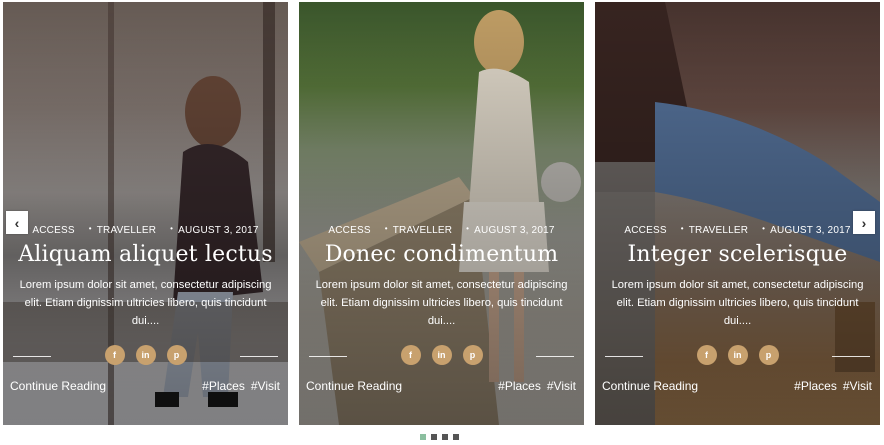 Image resolution: width=884 pixels, height=445 pixels. What do you see at coordinates (17, 222) in the screenshot?
I see `prev-arrow-icon: ‹` at bounding box center [17, 222].